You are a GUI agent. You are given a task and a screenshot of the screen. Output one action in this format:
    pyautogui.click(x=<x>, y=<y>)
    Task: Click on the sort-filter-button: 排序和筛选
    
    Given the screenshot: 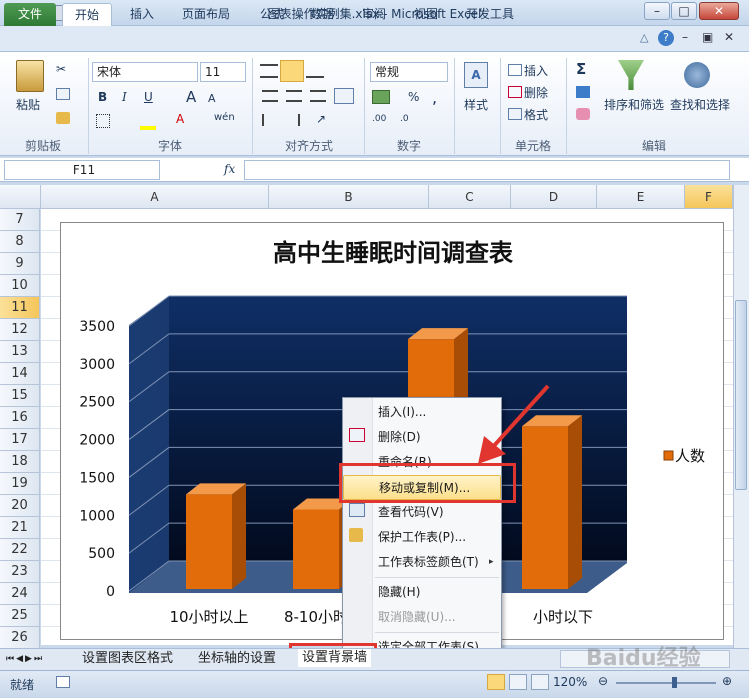 What is the action you would take?
    pyautogui.click(x=634, y=104)
    